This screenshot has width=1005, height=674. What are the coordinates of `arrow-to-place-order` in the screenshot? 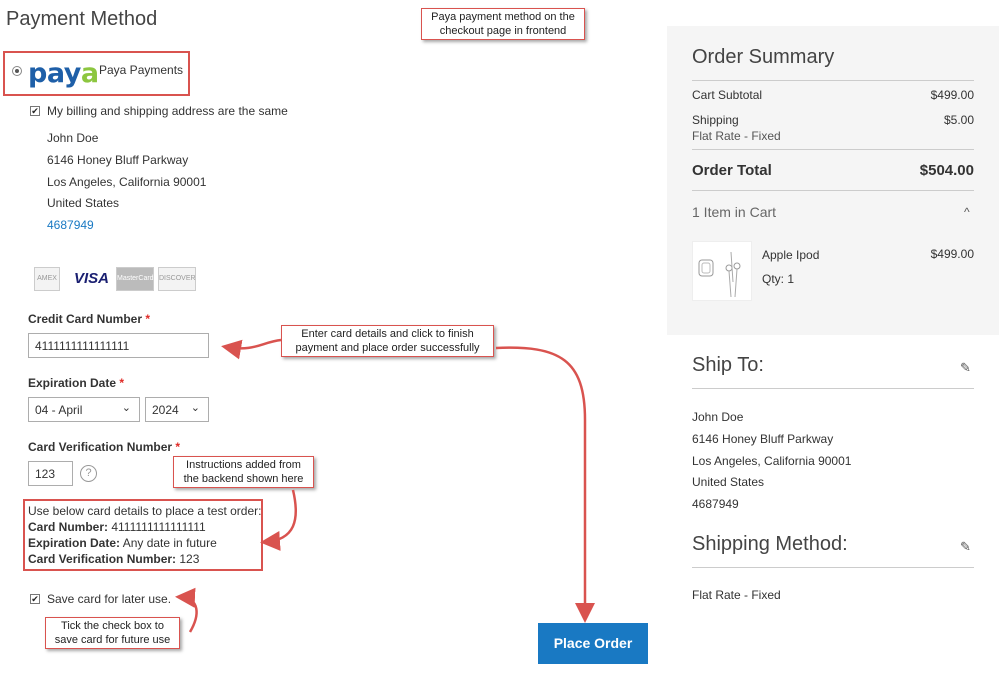 It's located at (545, 484).